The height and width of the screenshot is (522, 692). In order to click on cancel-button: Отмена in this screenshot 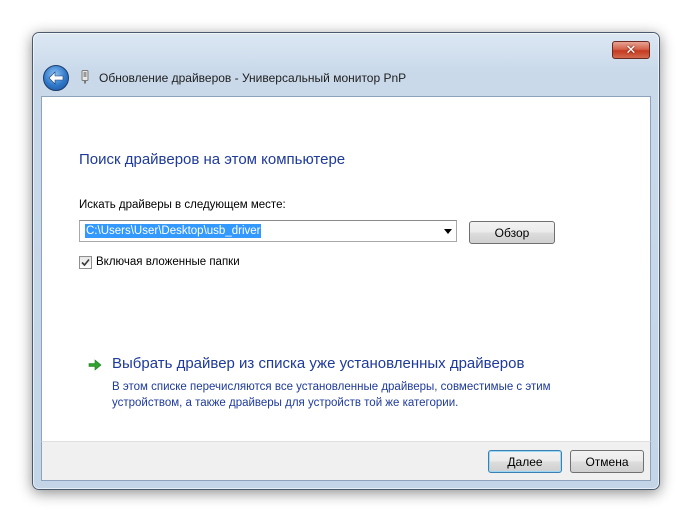, I will do `click(607, 461)`.